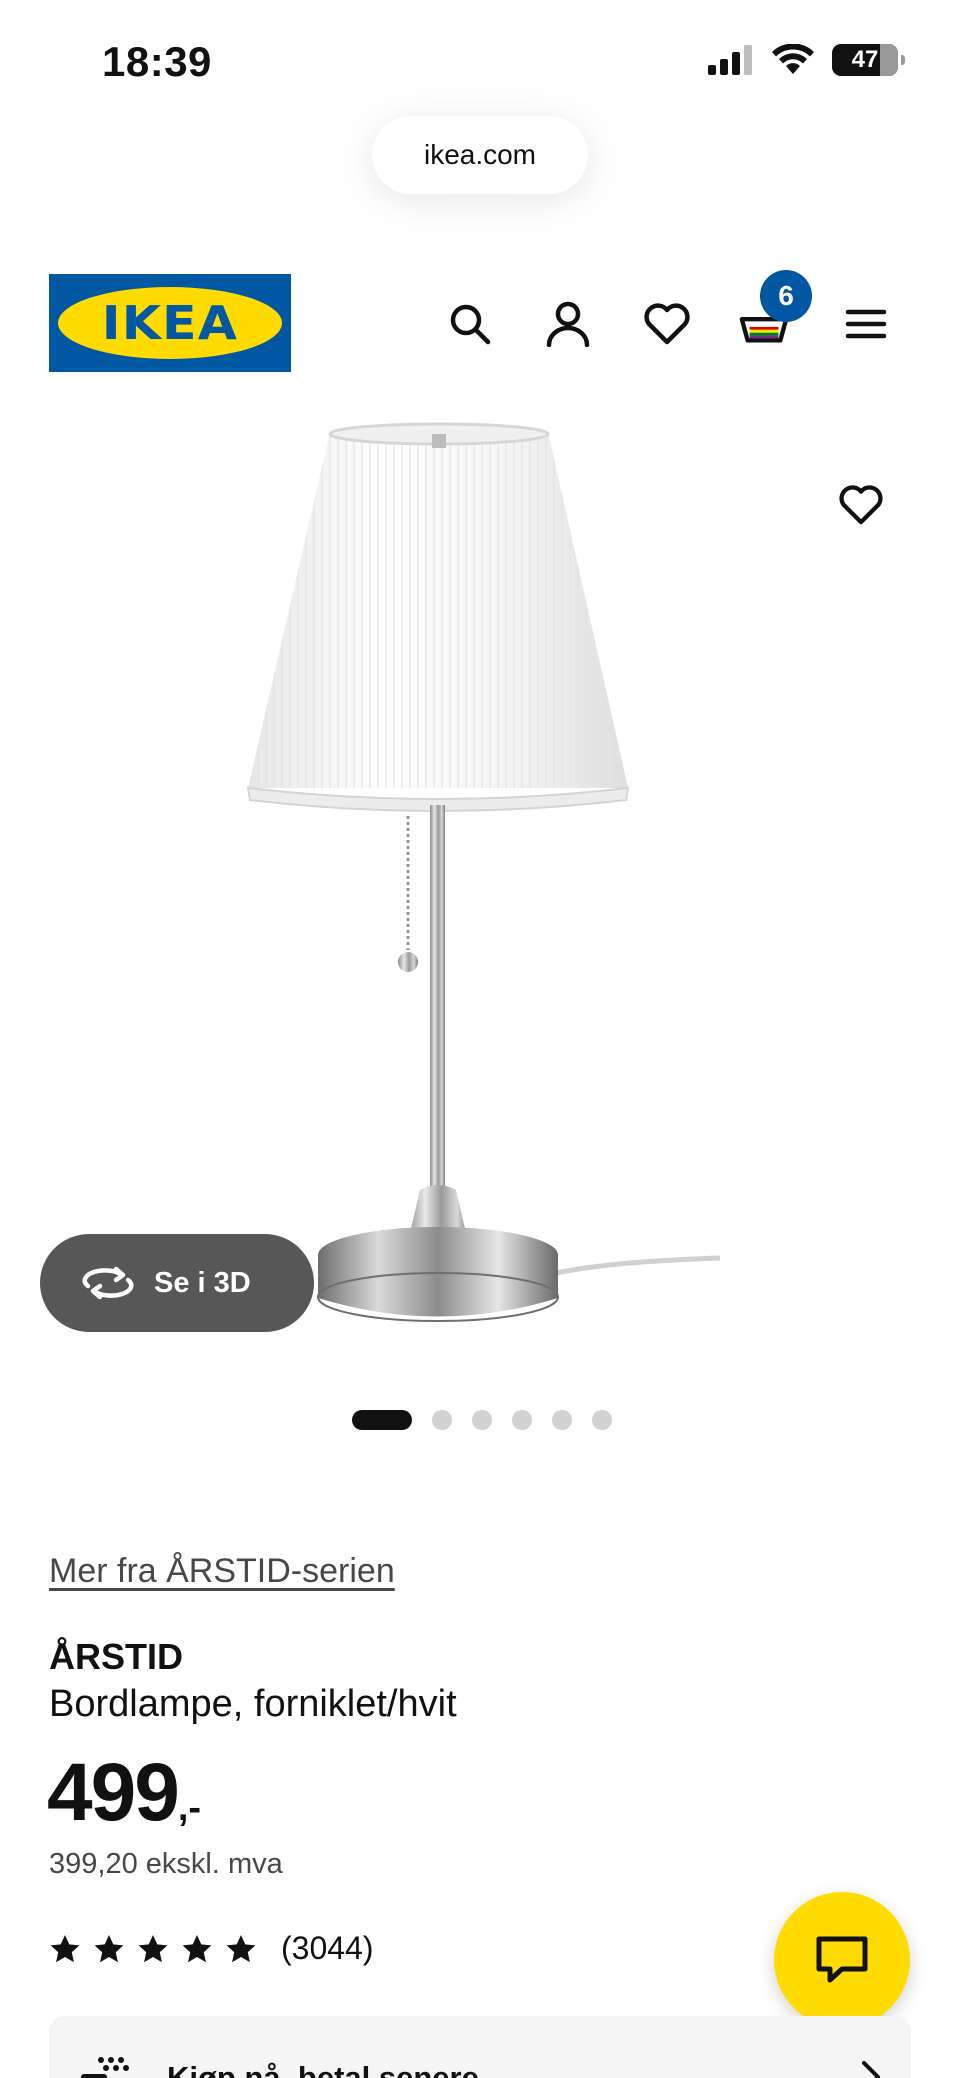  I want to click on product-name: ÅRSTID, so click(116, 1656).